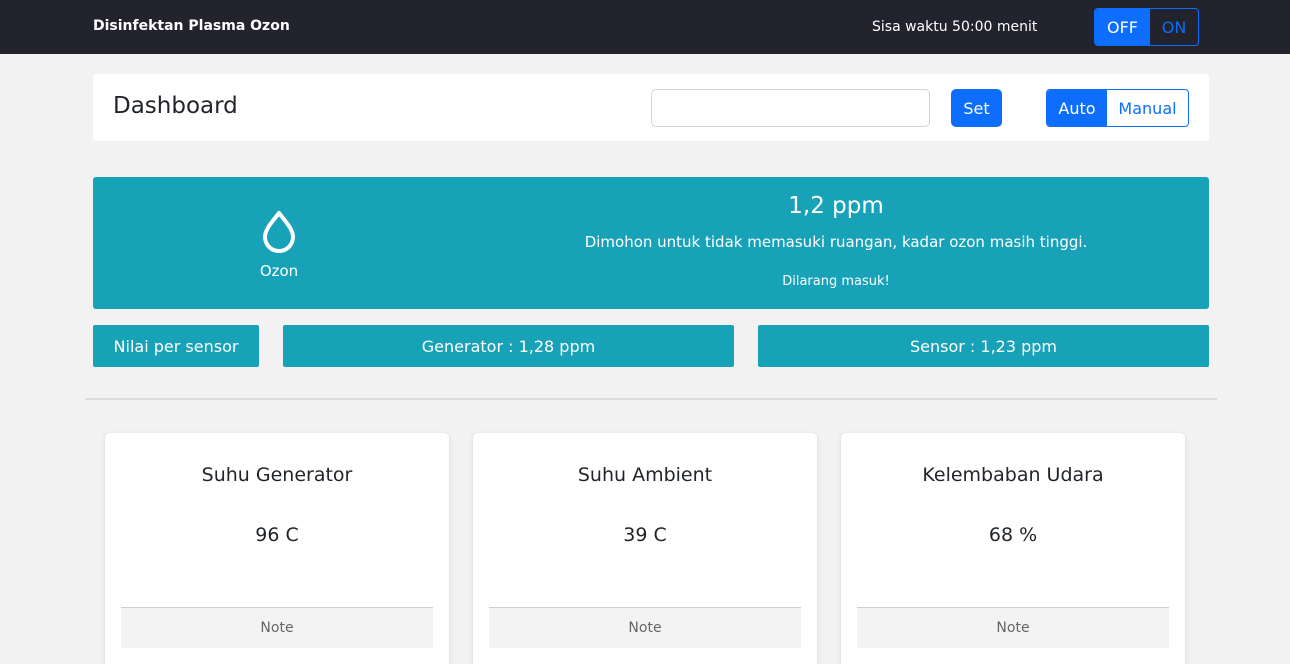 This screenshot has height=664, width=1290. What do you see at coordinates (1013, 548) in the screenshot?
I see `humidity-card: Kelembaban Udara 68 % Note` at bounding box center [1013, 548].